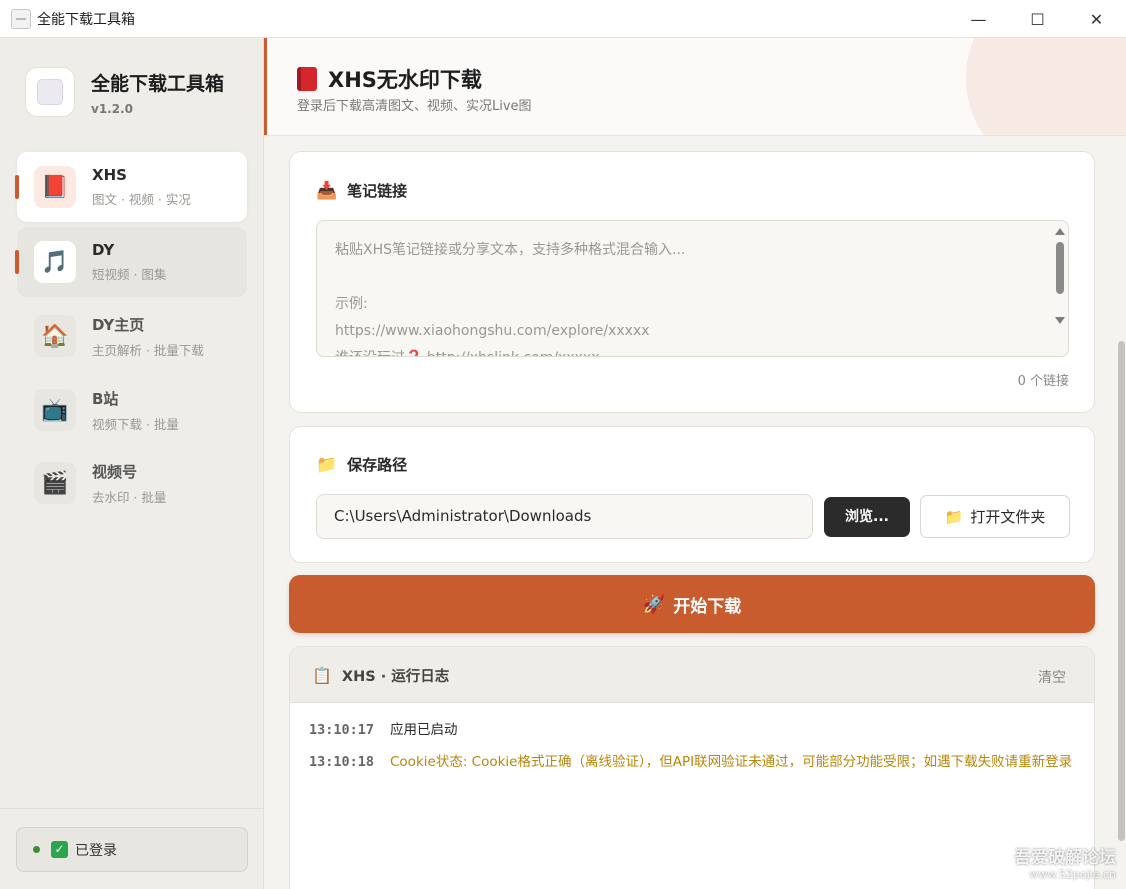 This screenshot has height=889, width=1126. I want to click on window-title: 全能下载工具箱, so click(86, 19).